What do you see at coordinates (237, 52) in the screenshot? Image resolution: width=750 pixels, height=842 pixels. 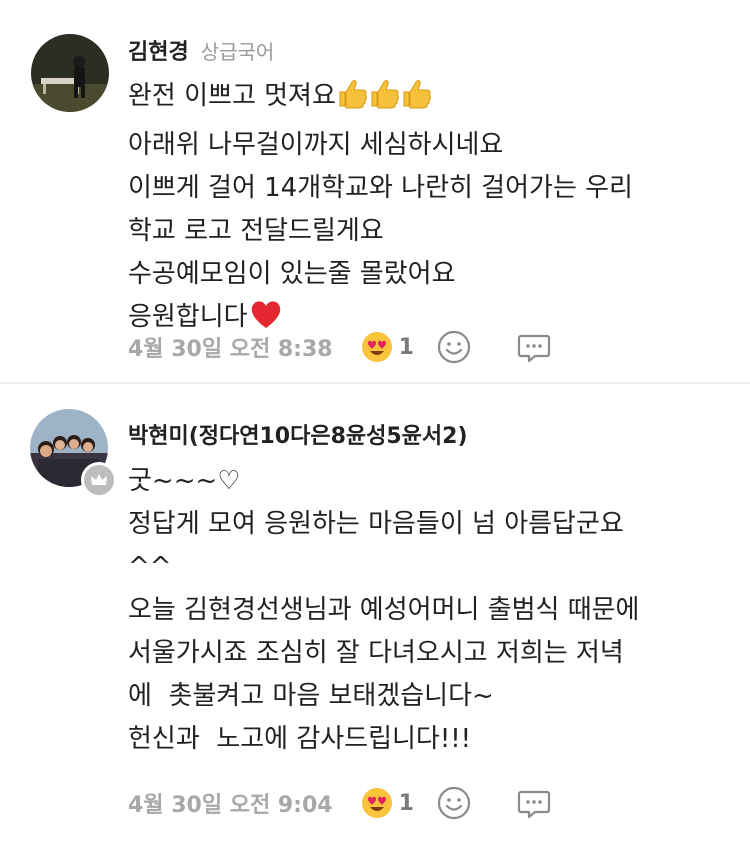 I see `author-tag: 상급국어` at bounding box center [237, 52].